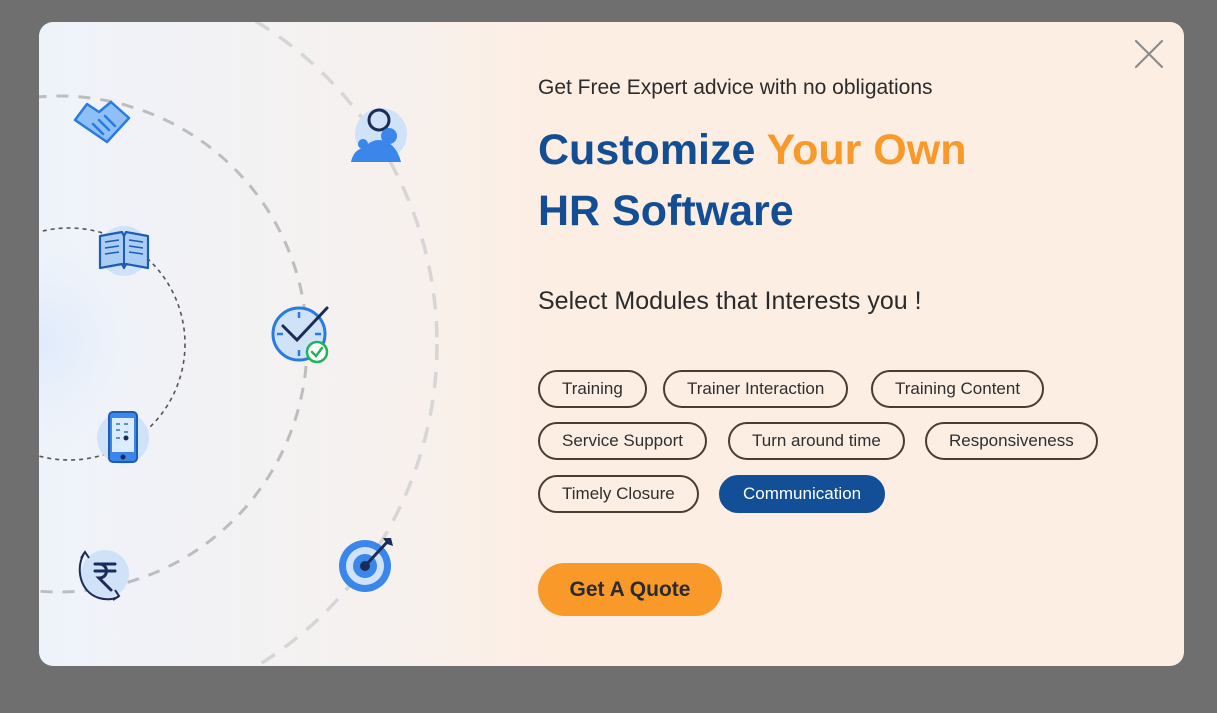 Image resolution: width=1217 pixels, height=713 pixels. Describe the element at coordinates (379, 135) in the screenshot. I see `consultant-icon` at that location.